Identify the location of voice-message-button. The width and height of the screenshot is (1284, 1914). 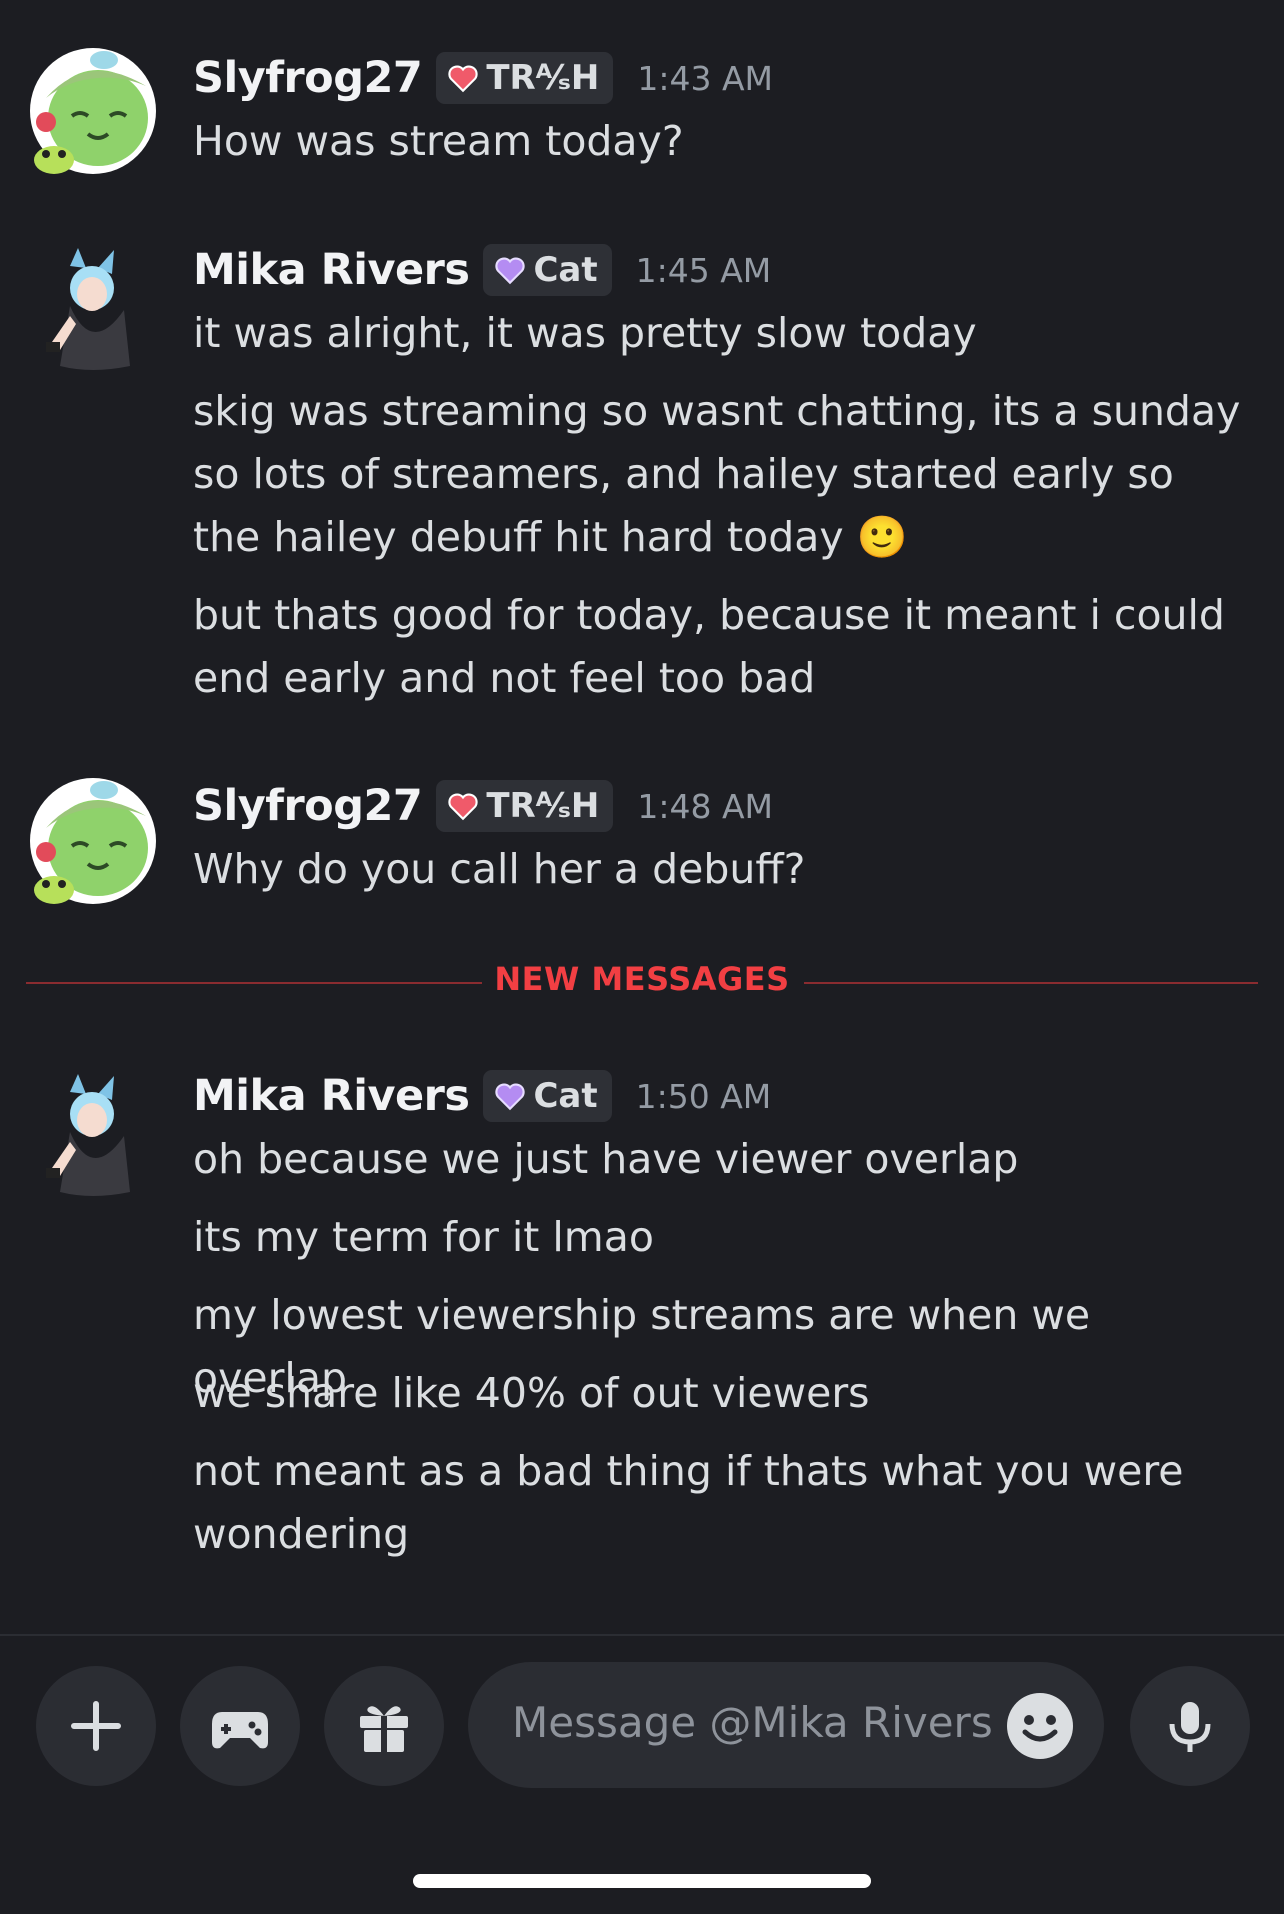
(1190, 1726).